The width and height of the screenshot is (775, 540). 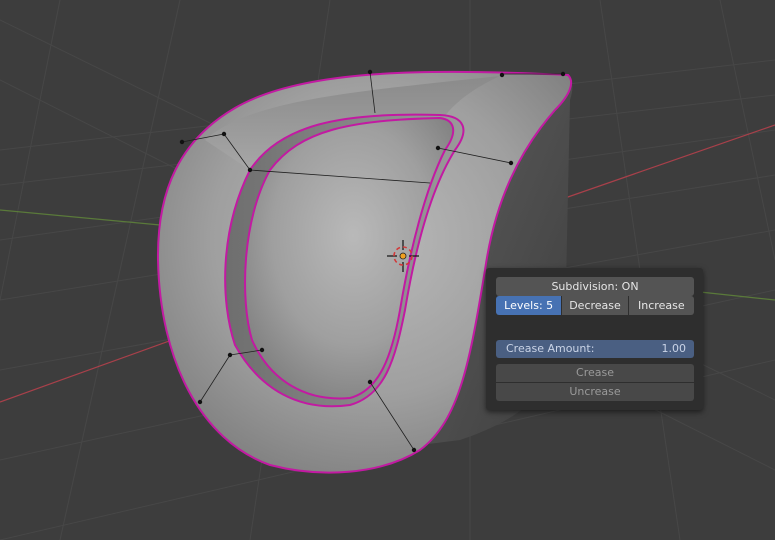 What do you see at coordinates (595, 392) in the screenshot?
I see `uncrease-button: Uncrease` at bounding box center [595, 392].